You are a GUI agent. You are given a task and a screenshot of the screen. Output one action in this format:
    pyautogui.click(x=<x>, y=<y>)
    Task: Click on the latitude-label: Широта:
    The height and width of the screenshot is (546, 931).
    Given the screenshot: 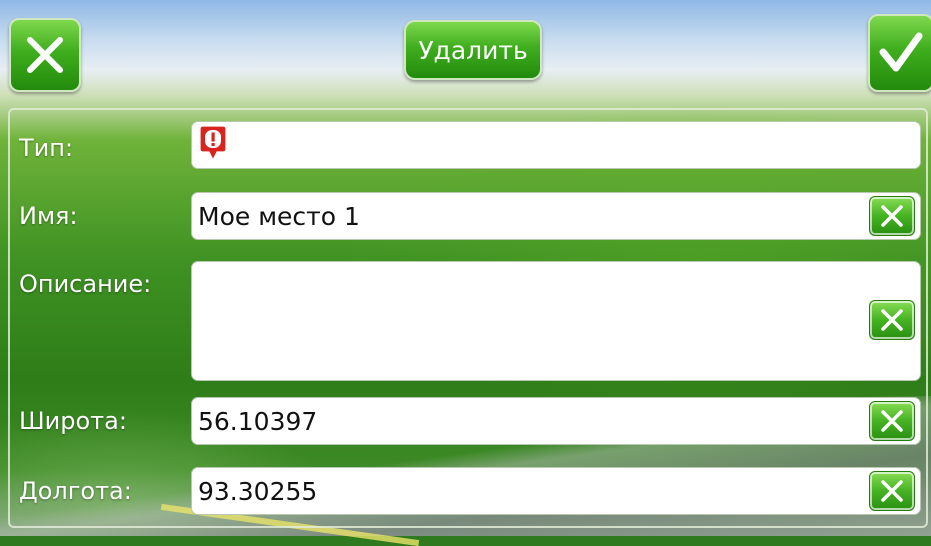 What is the action you would take?
    pyautogui.click(x=73, y=421)
    